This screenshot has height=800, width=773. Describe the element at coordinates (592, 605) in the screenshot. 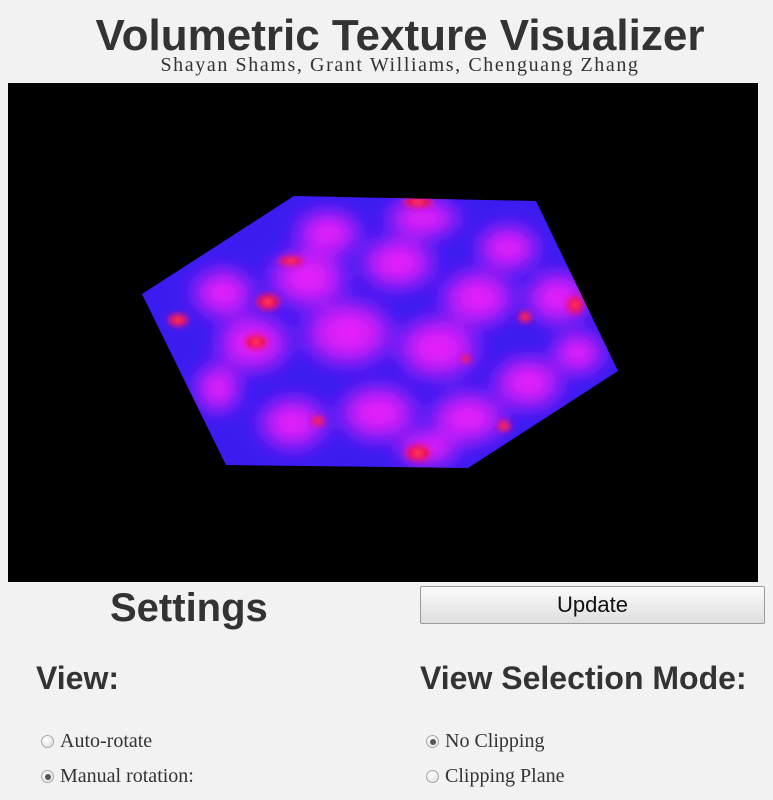

I see `update-button: Update` at that location.